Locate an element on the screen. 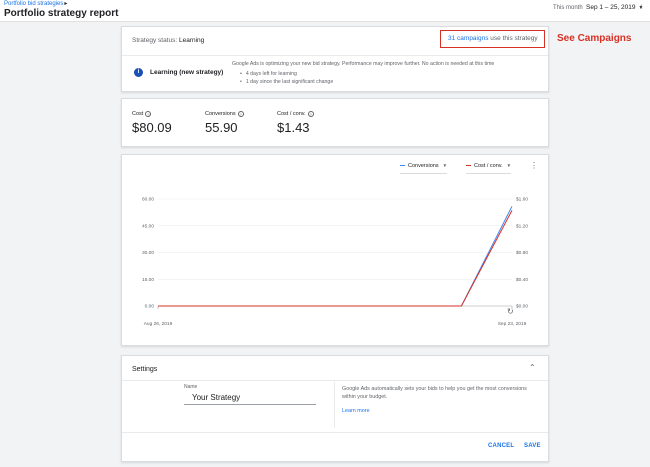  metric-selector-conversions: Conversions ▼ is located at coordinates (424, 168).